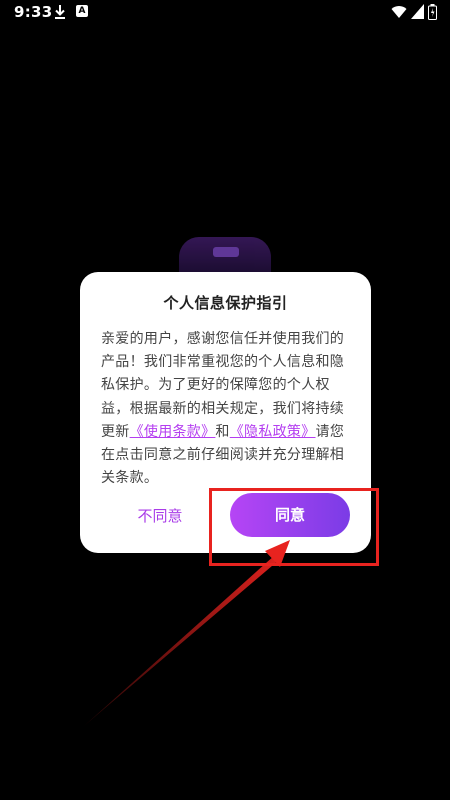  What do you see at coordinates (222, 431) in the screenshot?
I see `and-text: 和` at bounding box center [222, 431].